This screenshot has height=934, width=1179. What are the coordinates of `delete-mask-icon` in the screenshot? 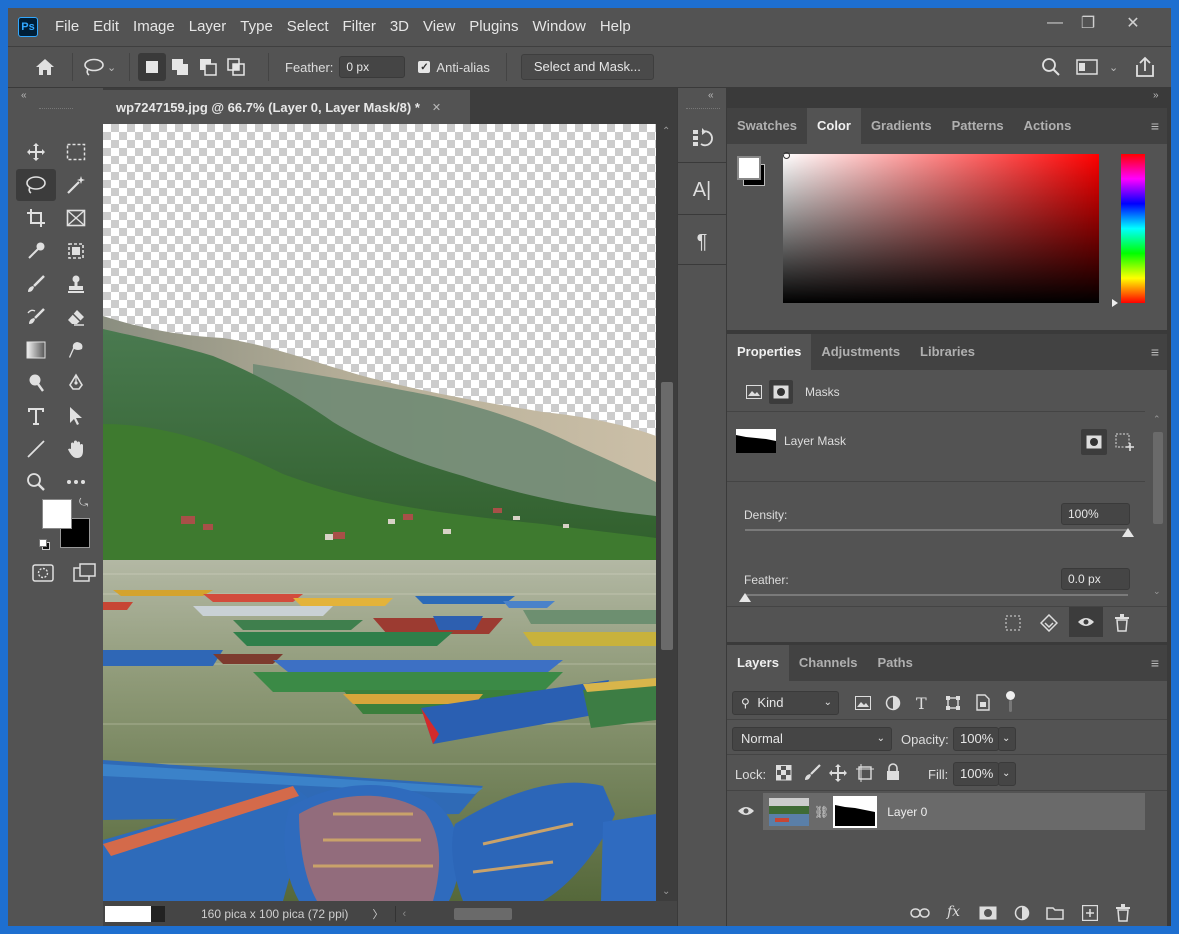 It's located at (1122, 624).